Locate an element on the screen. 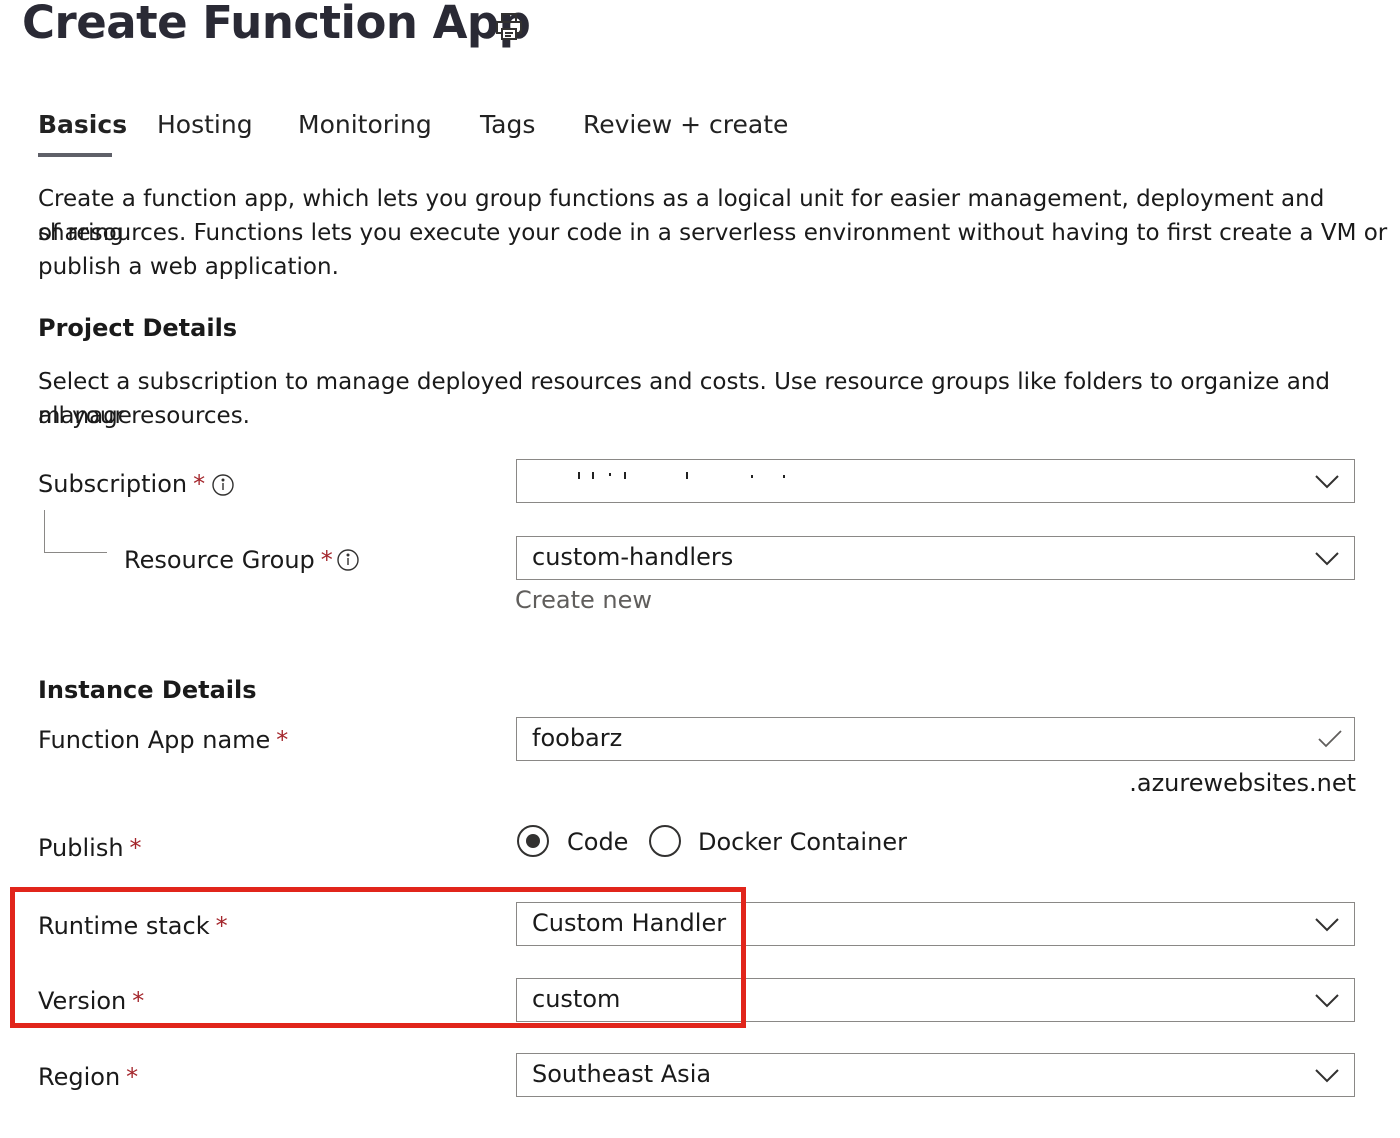 This screenshot has width=1400, height=1138. hierarchy-connector is located at coordinates (75, 531).